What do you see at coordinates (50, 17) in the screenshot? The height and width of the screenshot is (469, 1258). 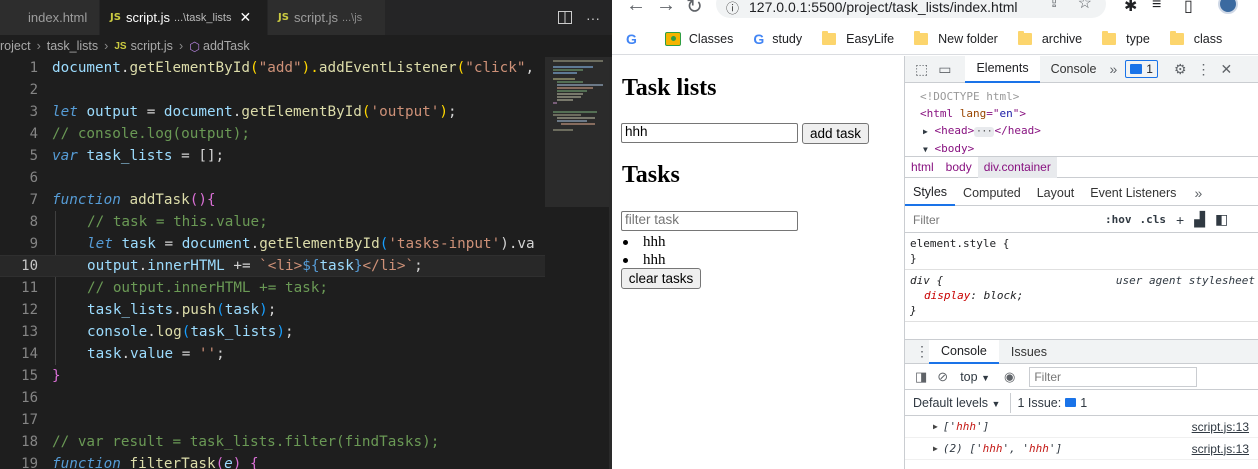 I see `tab-index-html: index.html` at bounding box center [50, 17].